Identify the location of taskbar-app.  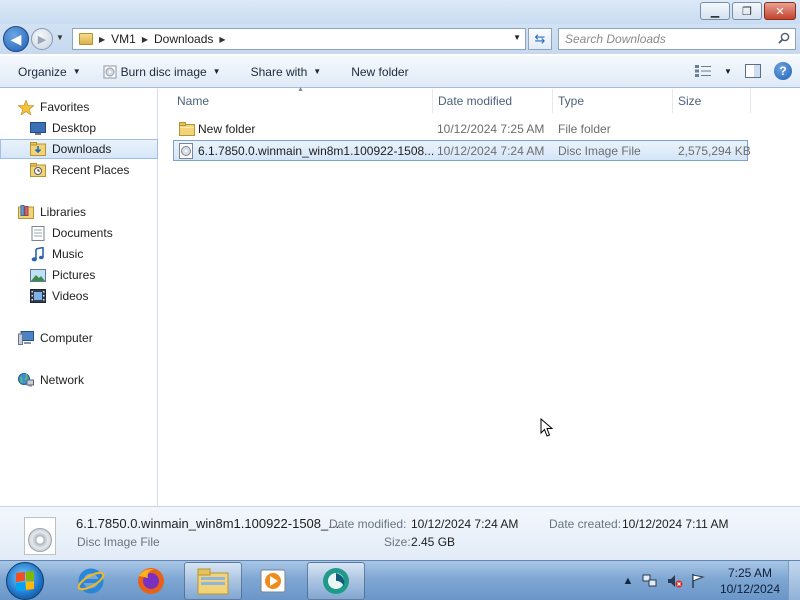
(336, 581).